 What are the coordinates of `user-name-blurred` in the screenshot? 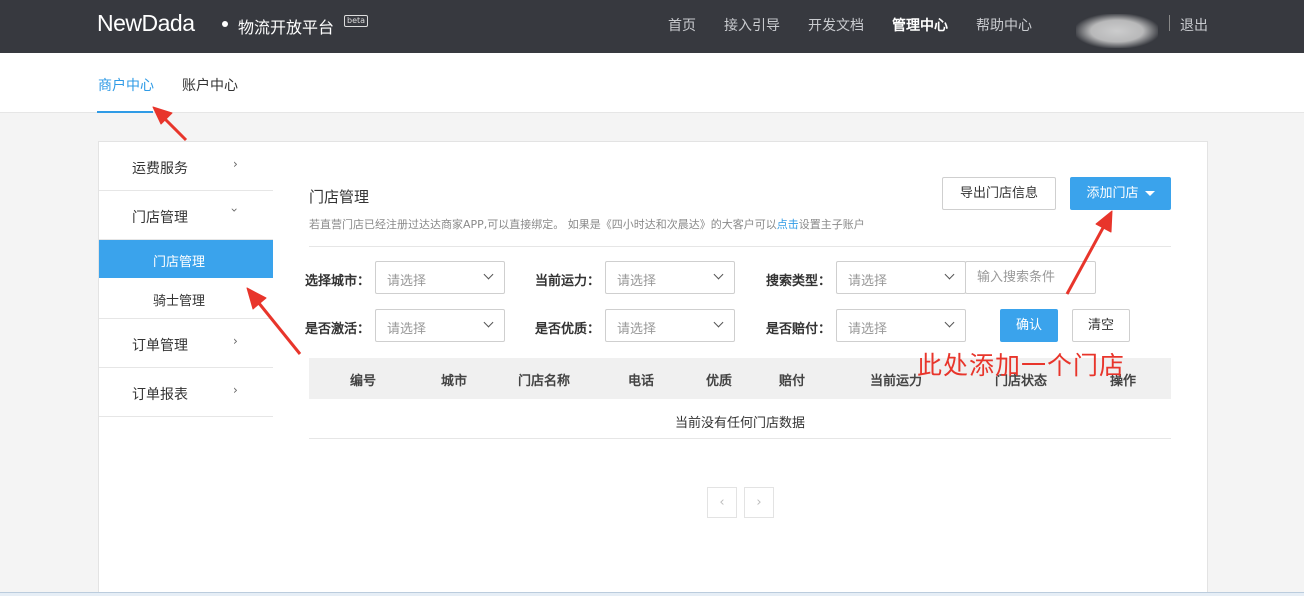 It's located at (1117, 31).